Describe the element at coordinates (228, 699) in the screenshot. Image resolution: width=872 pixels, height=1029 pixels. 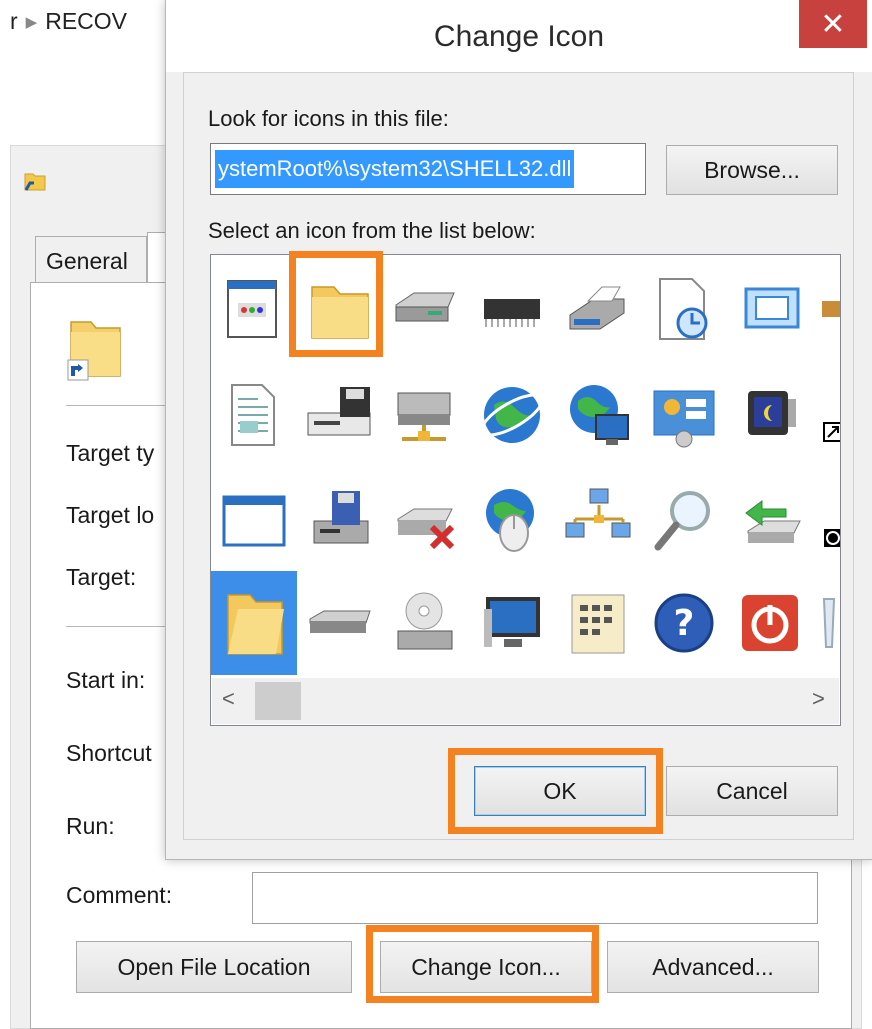
I see `scroll-left-arrow: <` at that location.